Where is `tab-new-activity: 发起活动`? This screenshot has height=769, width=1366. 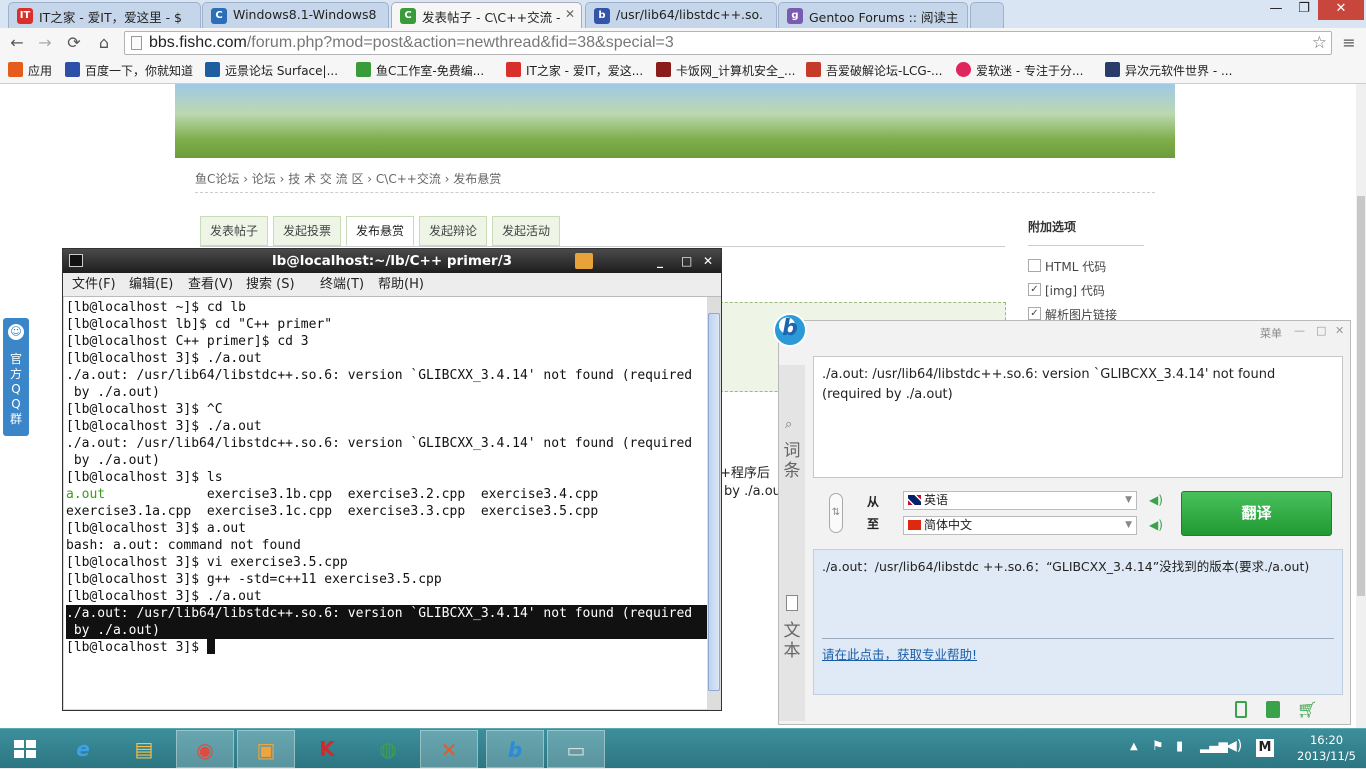
tab-new-activity: 发起活动 is located at coordinates (526, 231).